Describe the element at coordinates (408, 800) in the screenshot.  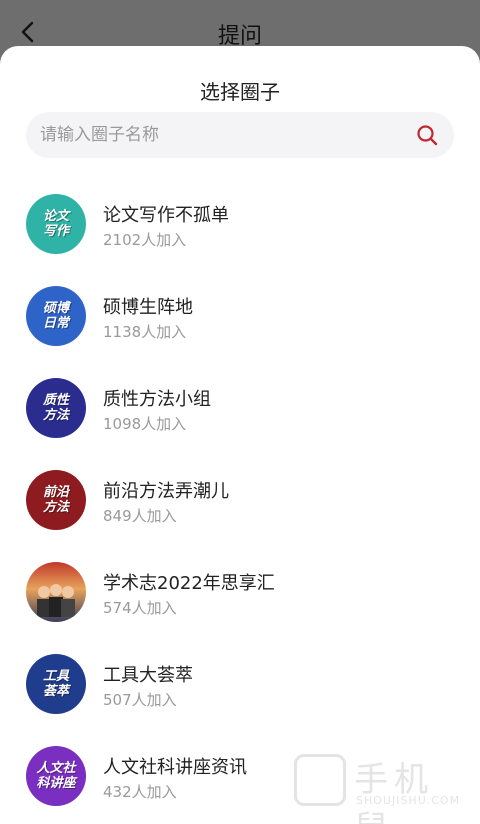
I see `watermark-subtext: SHOUJISHU.COM` at that location.